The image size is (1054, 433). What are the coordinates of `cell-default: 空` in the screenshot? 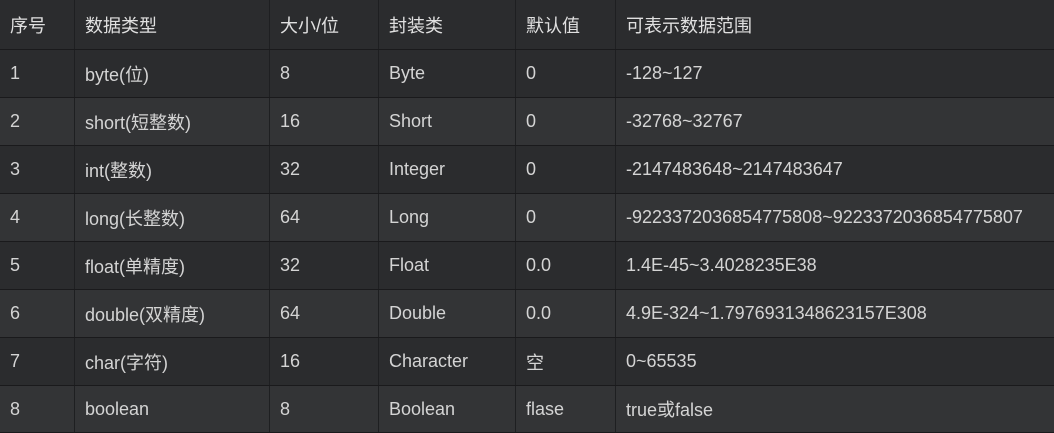 It's located at (566, 361).